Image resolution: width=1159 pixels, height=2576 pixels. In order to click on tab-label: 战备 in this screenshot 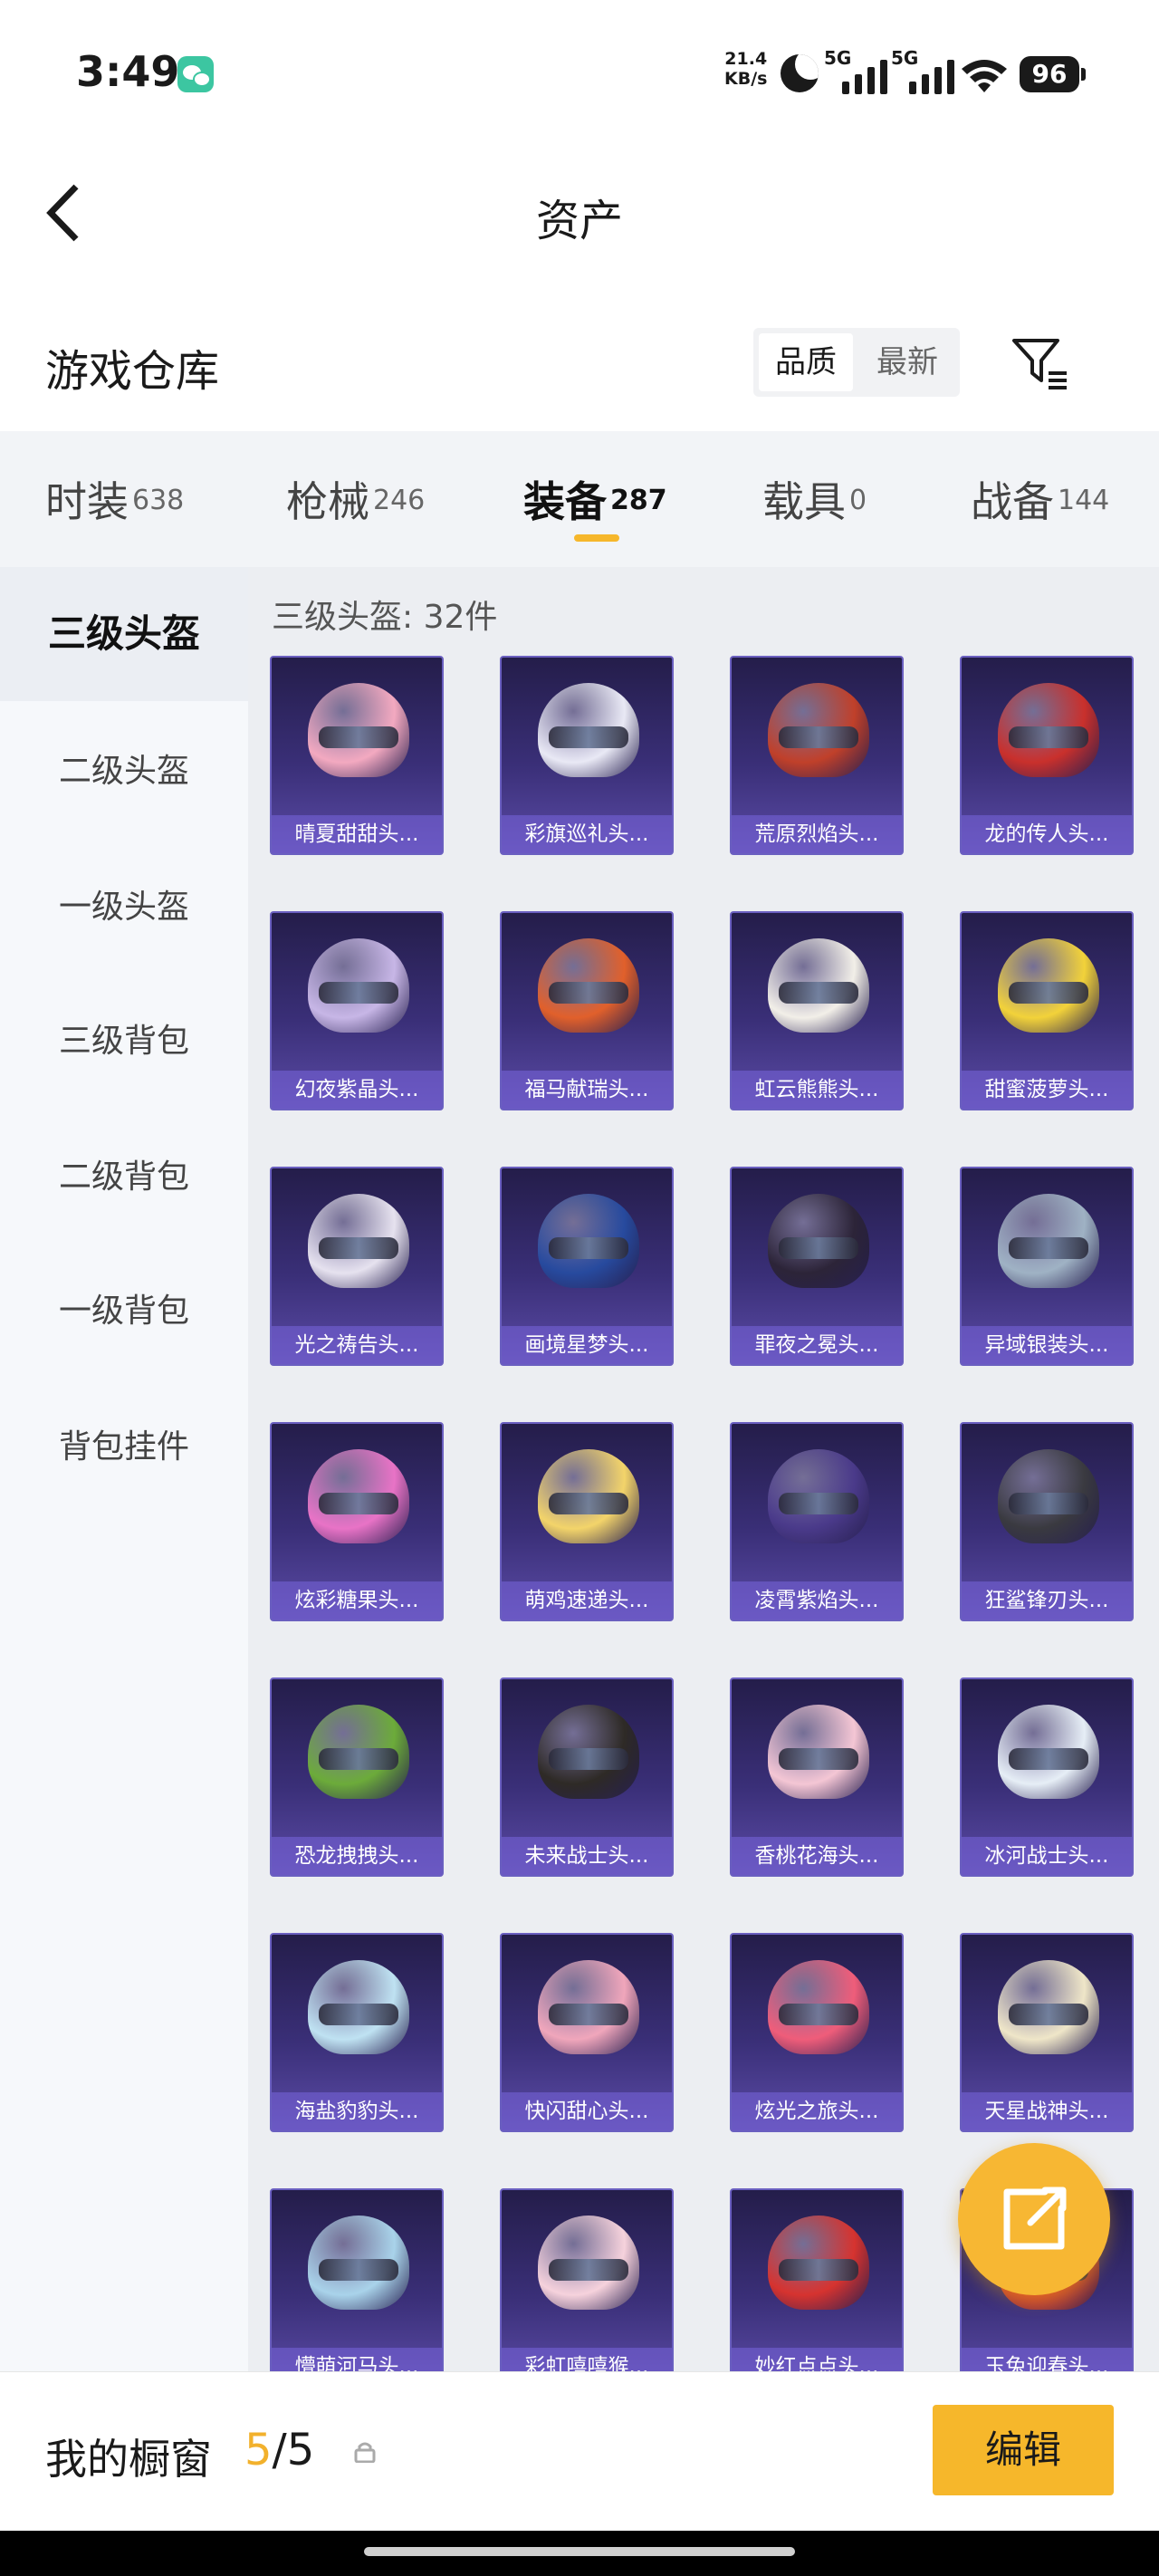, I will do `click(1012, 501)`.